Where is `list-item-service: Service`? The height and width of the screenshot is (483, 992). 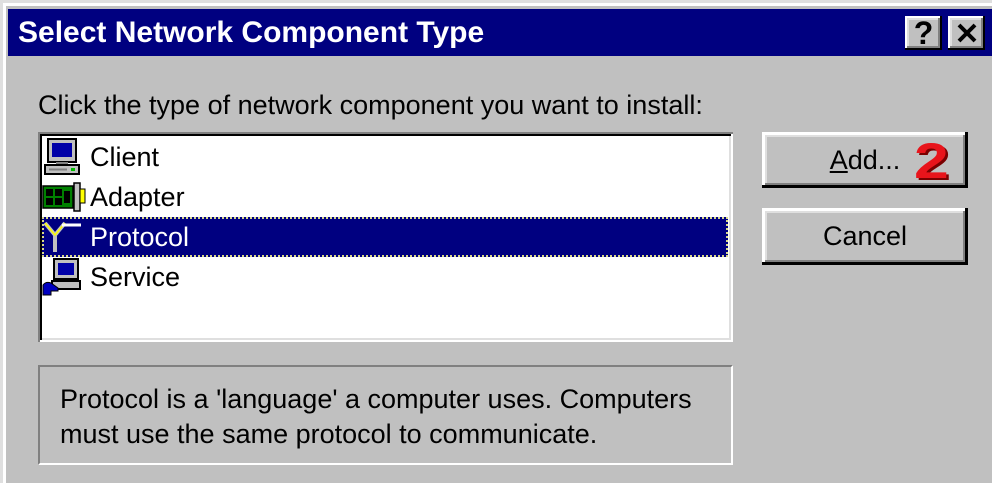
list-item-service: Service is located at coordinates (385, 277).